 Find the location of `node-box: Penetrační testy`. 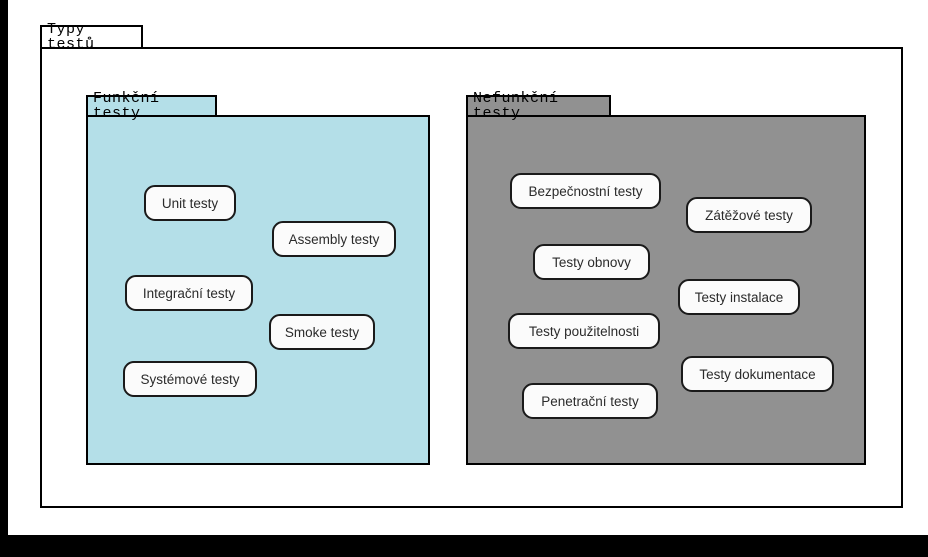

node-box: Penetrační testy is located at coordinates (590, 401).